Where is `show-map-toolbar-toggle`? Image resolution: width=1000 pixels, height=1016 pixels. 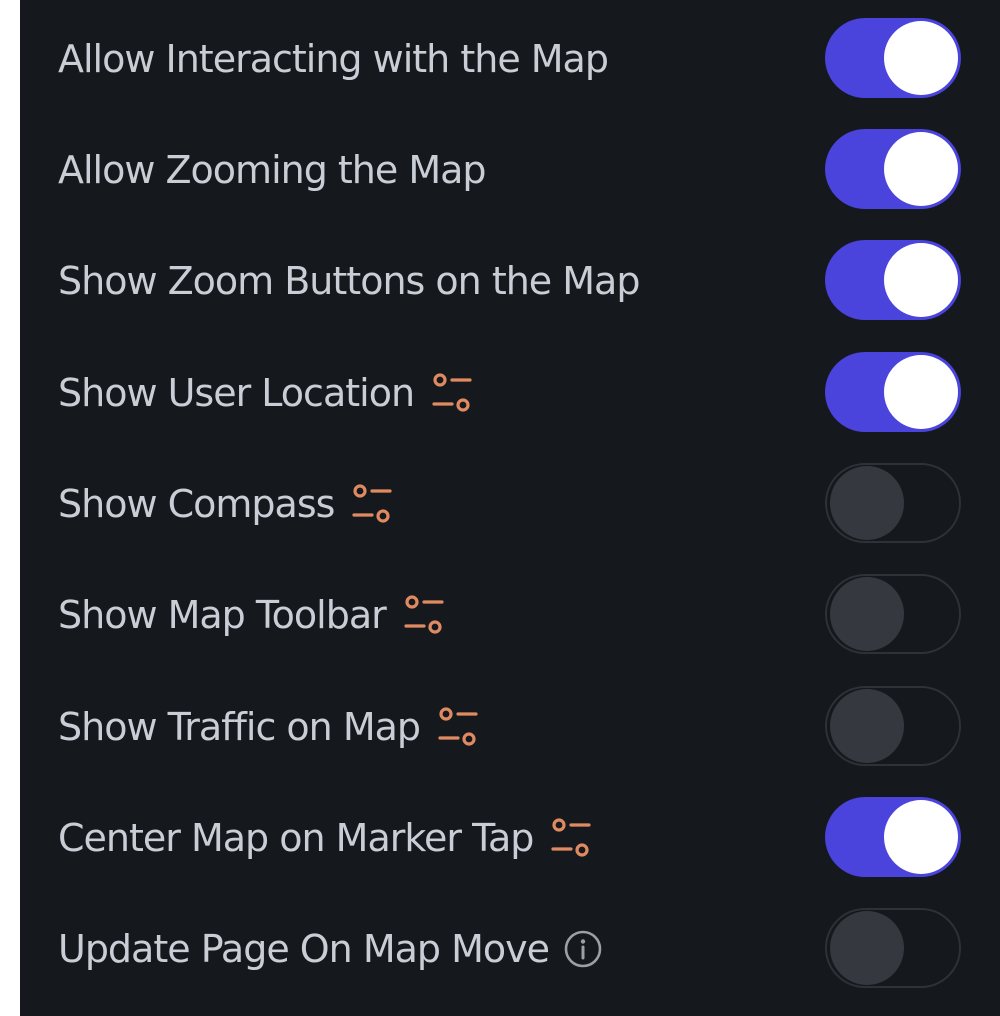
show-map-toolbar-toggle is located at coordinates (893, 614).